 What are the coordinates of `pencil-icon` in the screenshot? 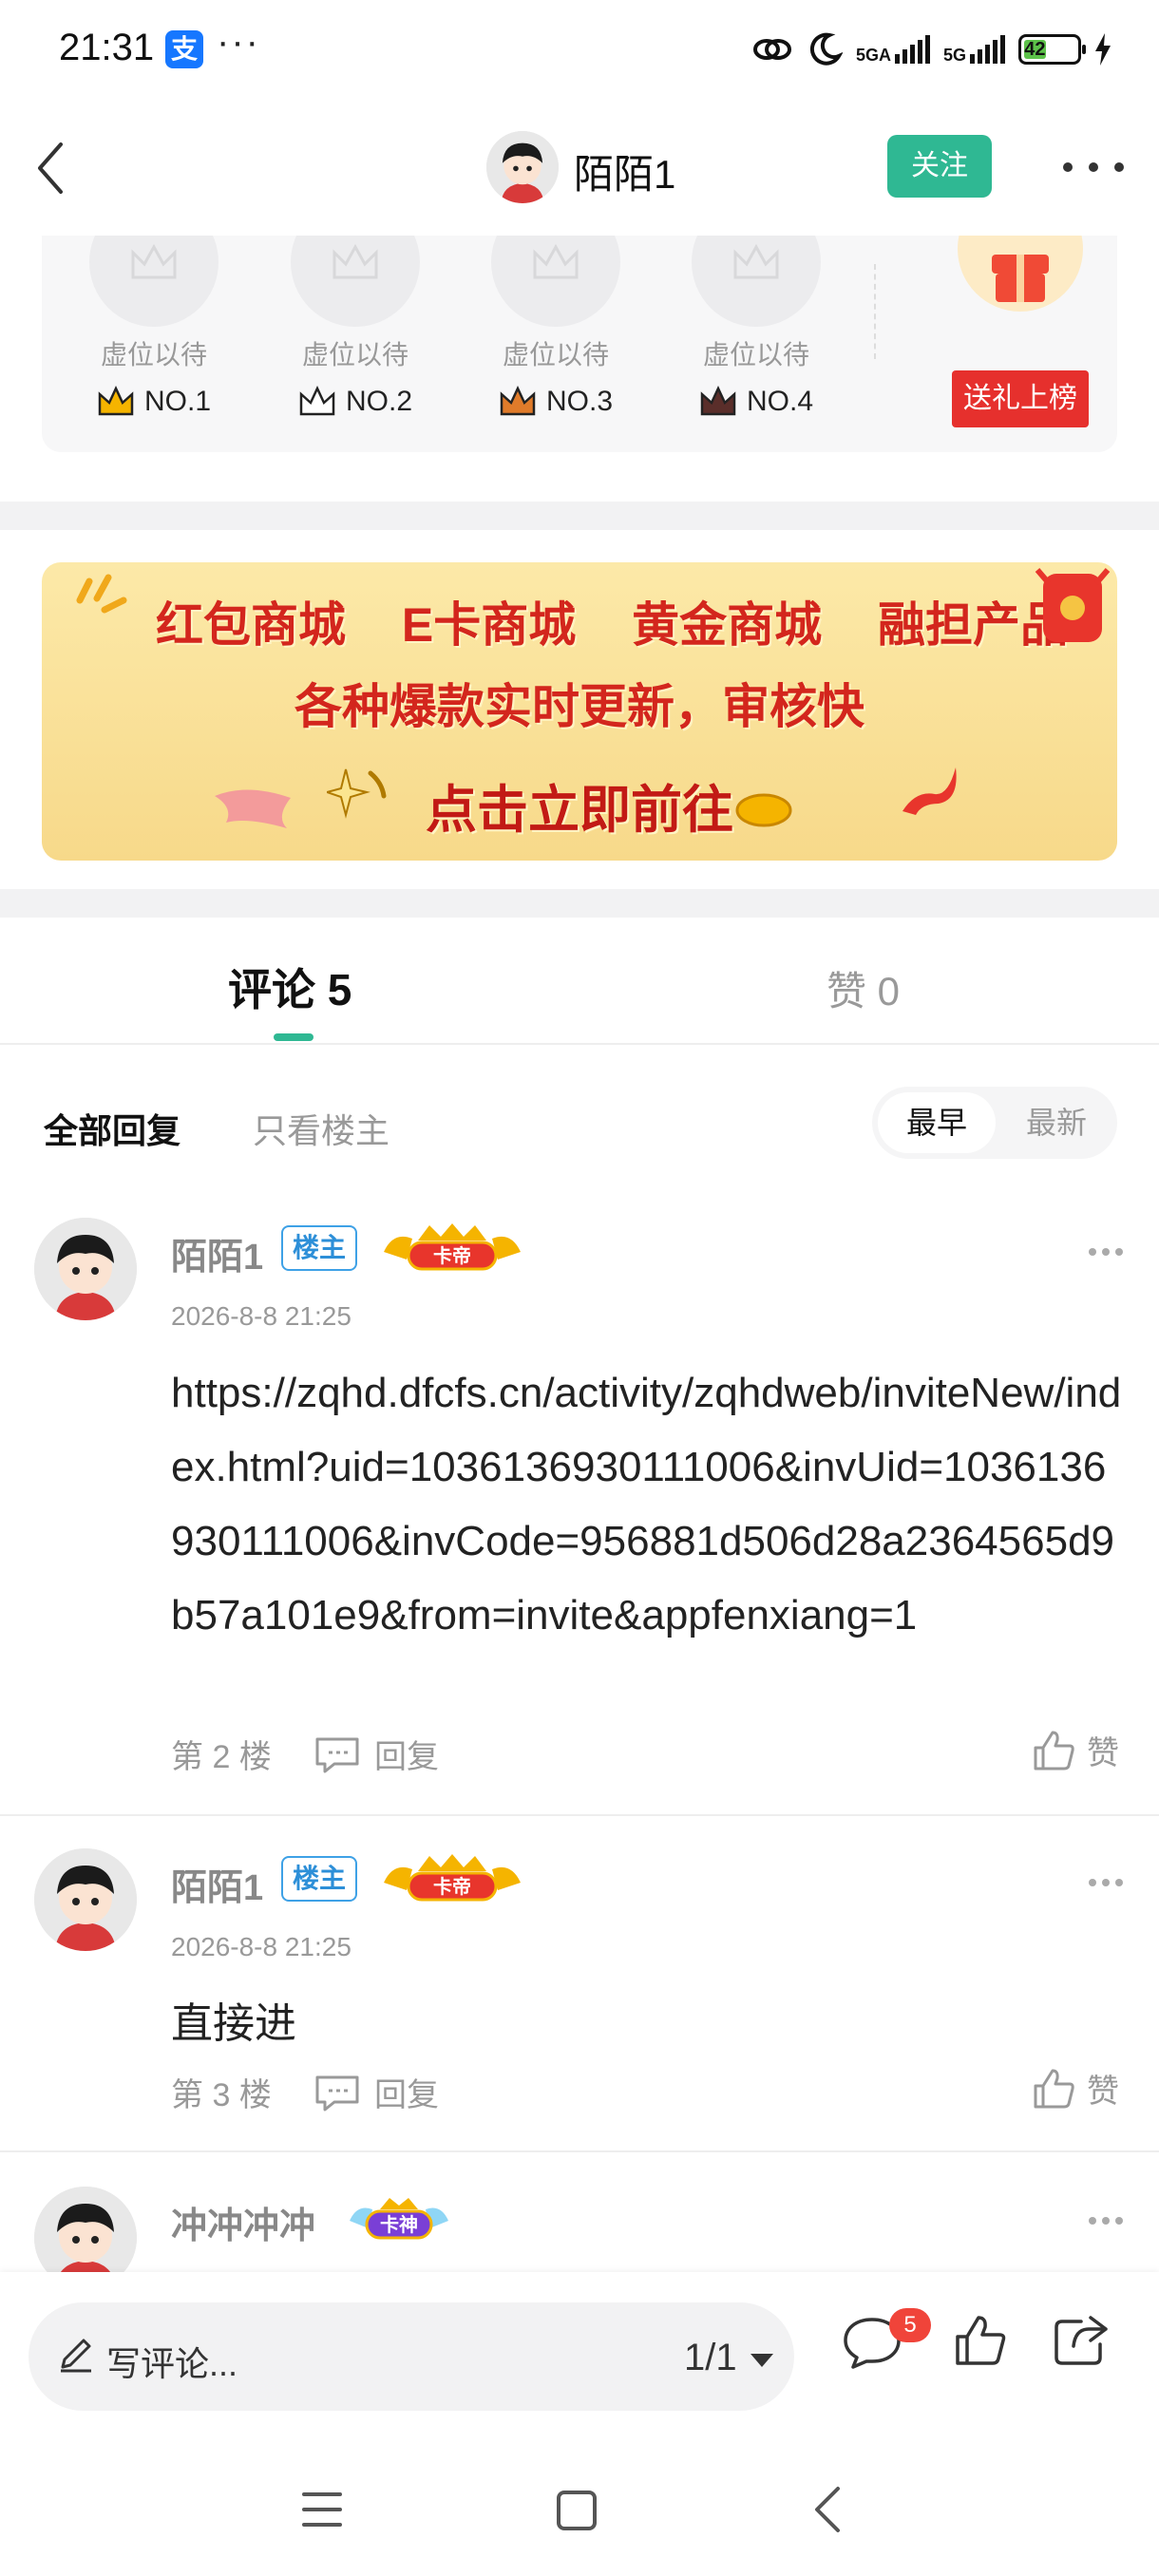 It's located at (76, 2356).